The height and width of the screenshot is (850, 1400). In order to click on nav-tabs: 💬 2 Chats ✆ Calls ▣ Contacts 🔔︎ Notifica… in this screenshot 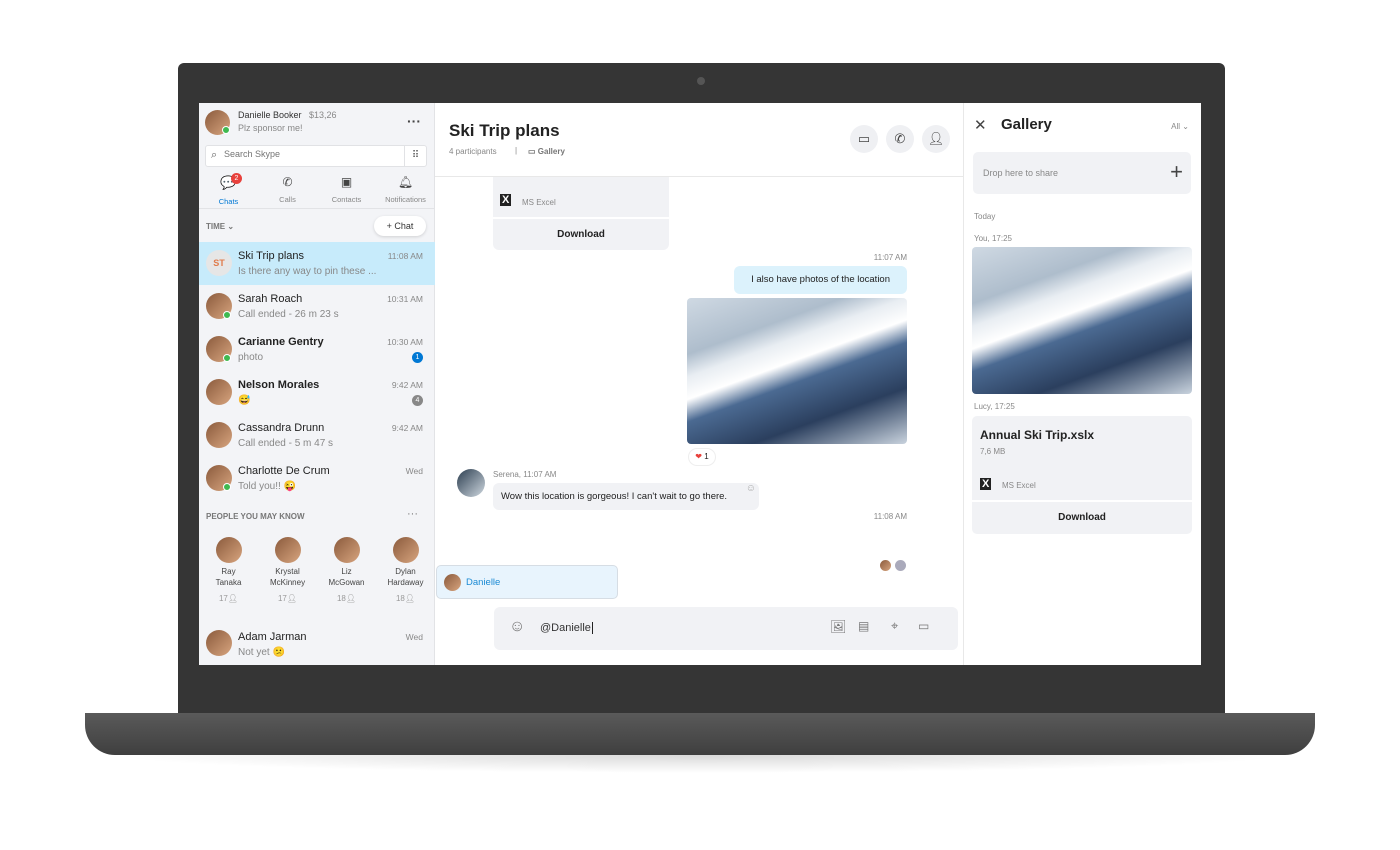, I will do `click(317, 191)`.